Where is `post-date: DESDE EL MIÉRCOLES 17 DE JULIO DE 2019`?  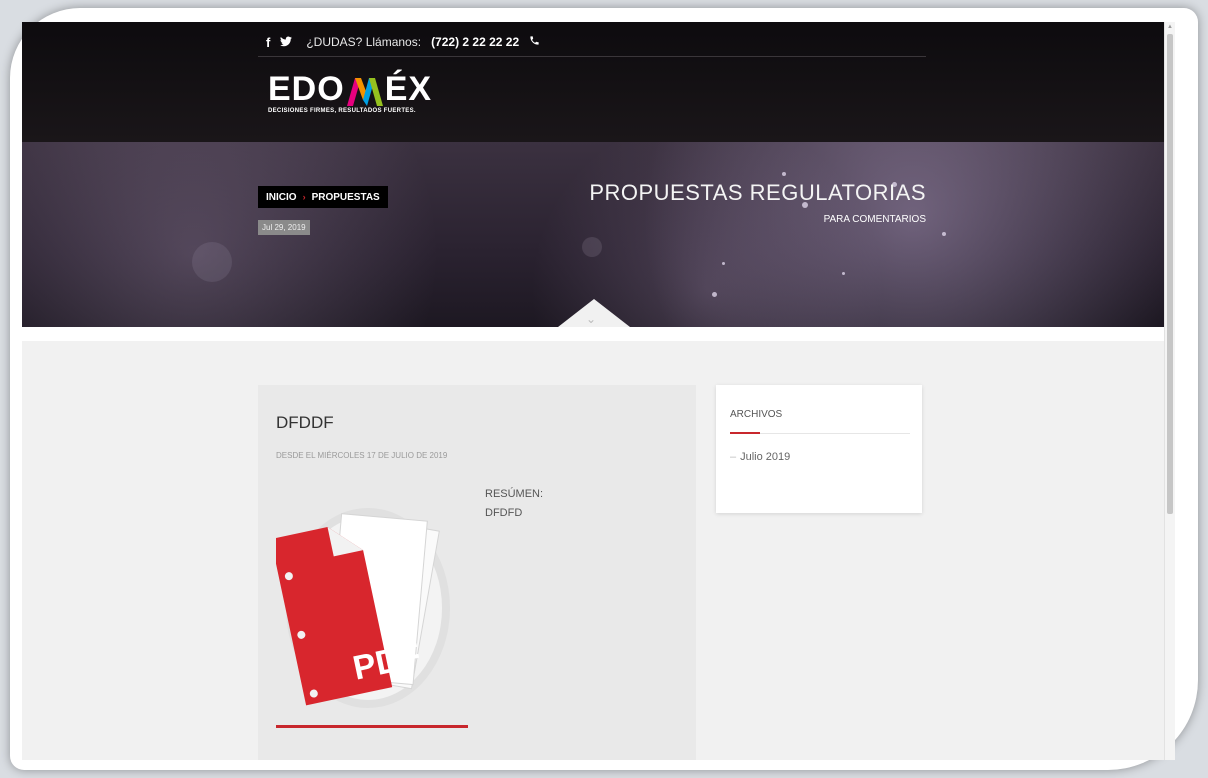 post-date: DESDE EL MIÉRCOLES 17 DE JULIO DE 2019 is located at coordinates (362, 455).